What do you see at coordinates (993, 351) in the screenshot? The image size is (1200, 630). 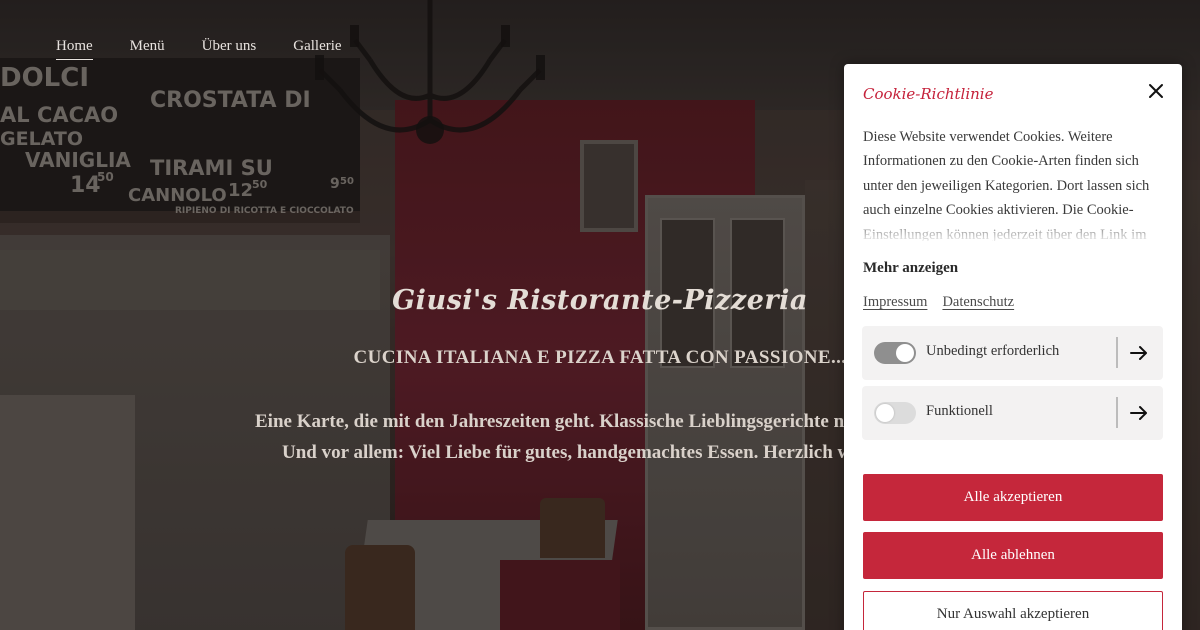 I see `category-label: Unbedingt erforderlich` at bounding box center [993, 351].